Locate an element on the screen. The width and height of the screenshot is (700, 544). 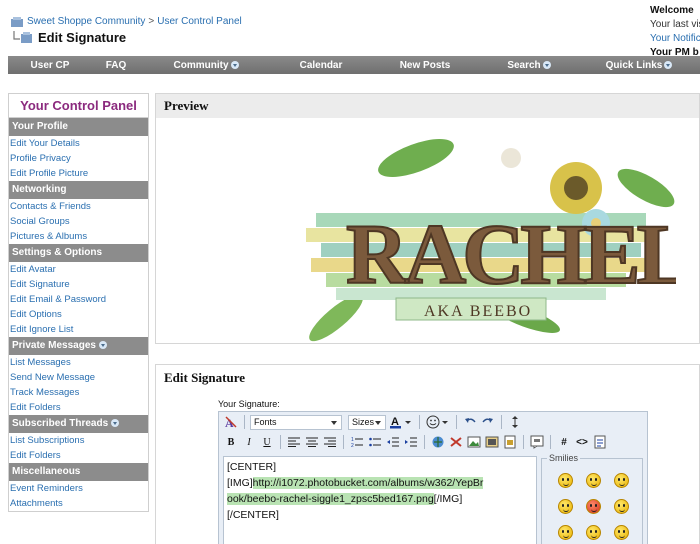
hash-tag-icon: # is located at coordinates (564, 442).